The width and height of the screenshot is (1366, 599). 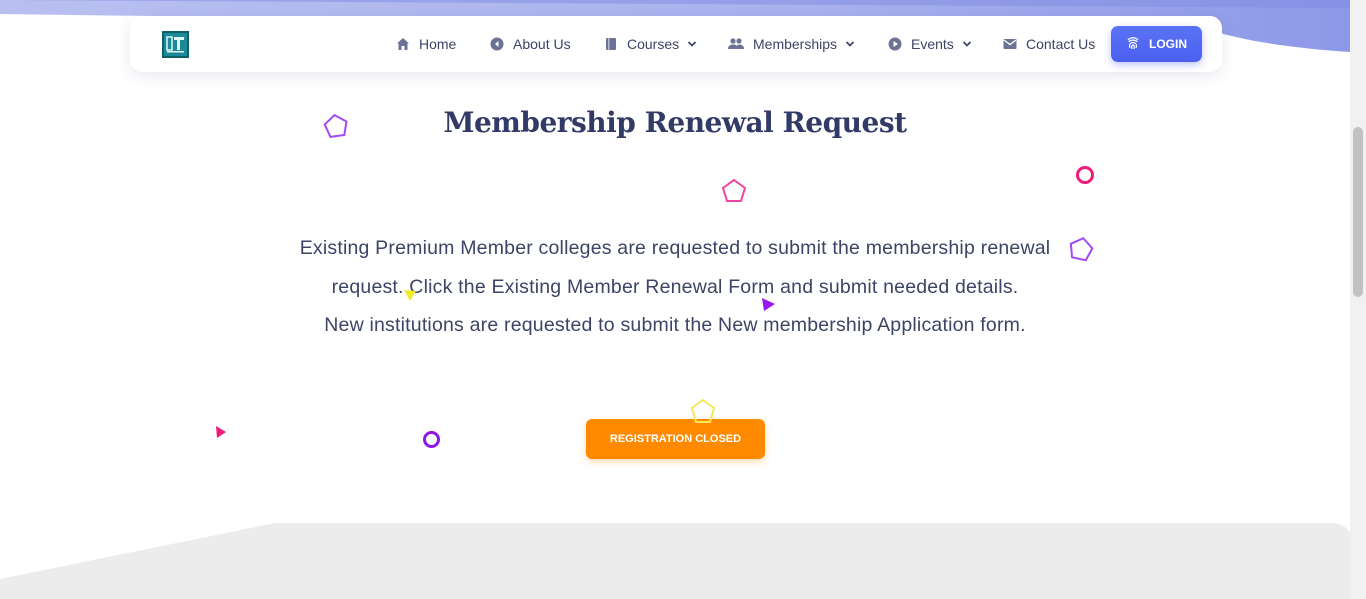 What do you see at coordinates (1061, 44) in the screenshot?
I see `nav-contact-label: Contact Us` at bounding box center [1061, 44].